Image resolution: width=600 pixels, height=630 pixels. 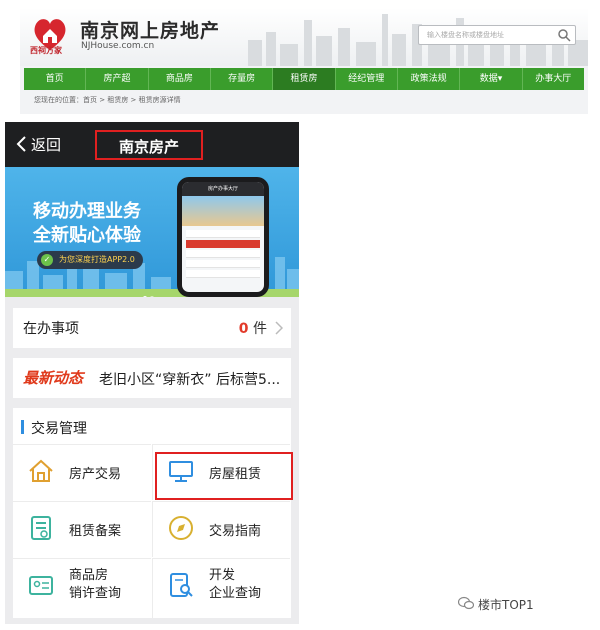 I want to click on app-header: 返回 南京房产, so click(x=152, y=144).